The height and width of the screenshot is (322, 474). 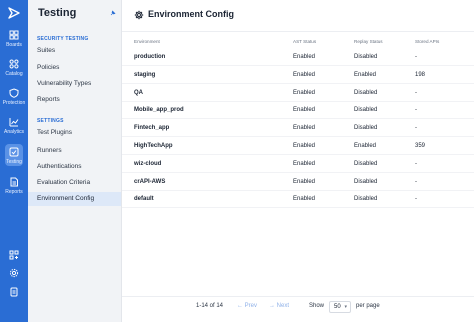 I want to click on show-label: Show, so click(x=317, y=306).